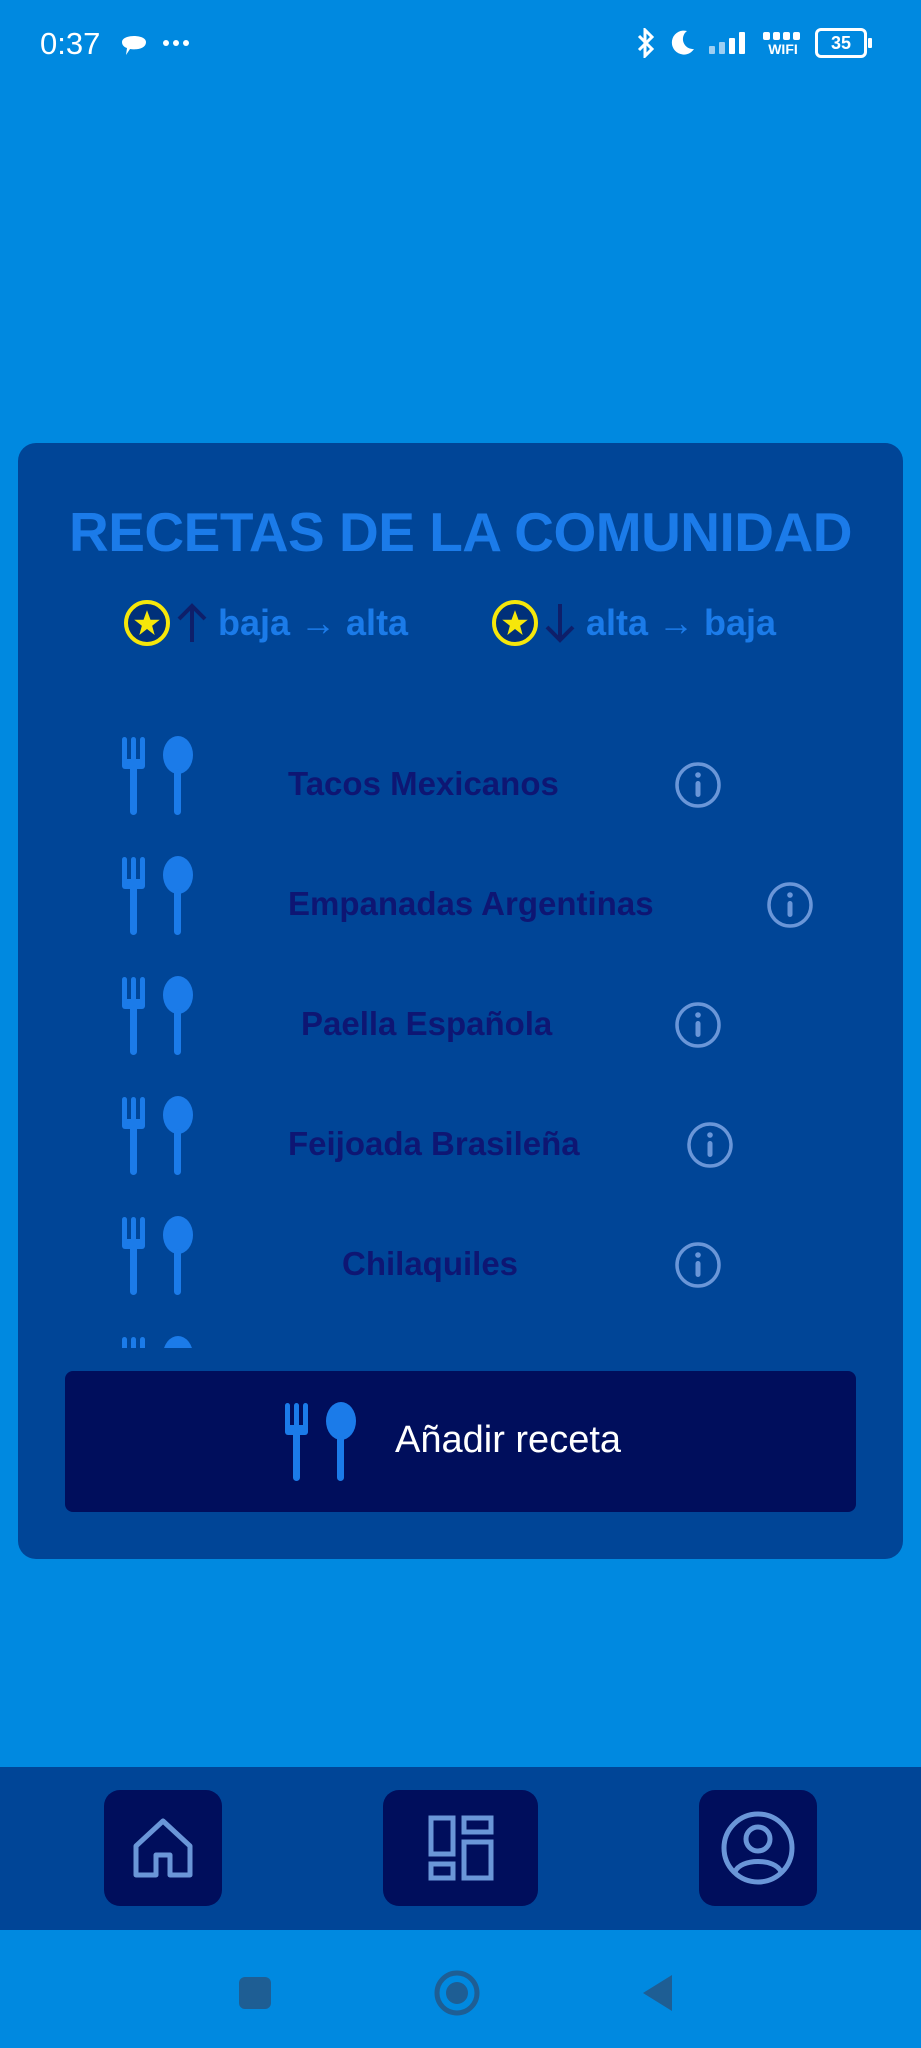  I want to click on recents-button, so click(255, 1993).